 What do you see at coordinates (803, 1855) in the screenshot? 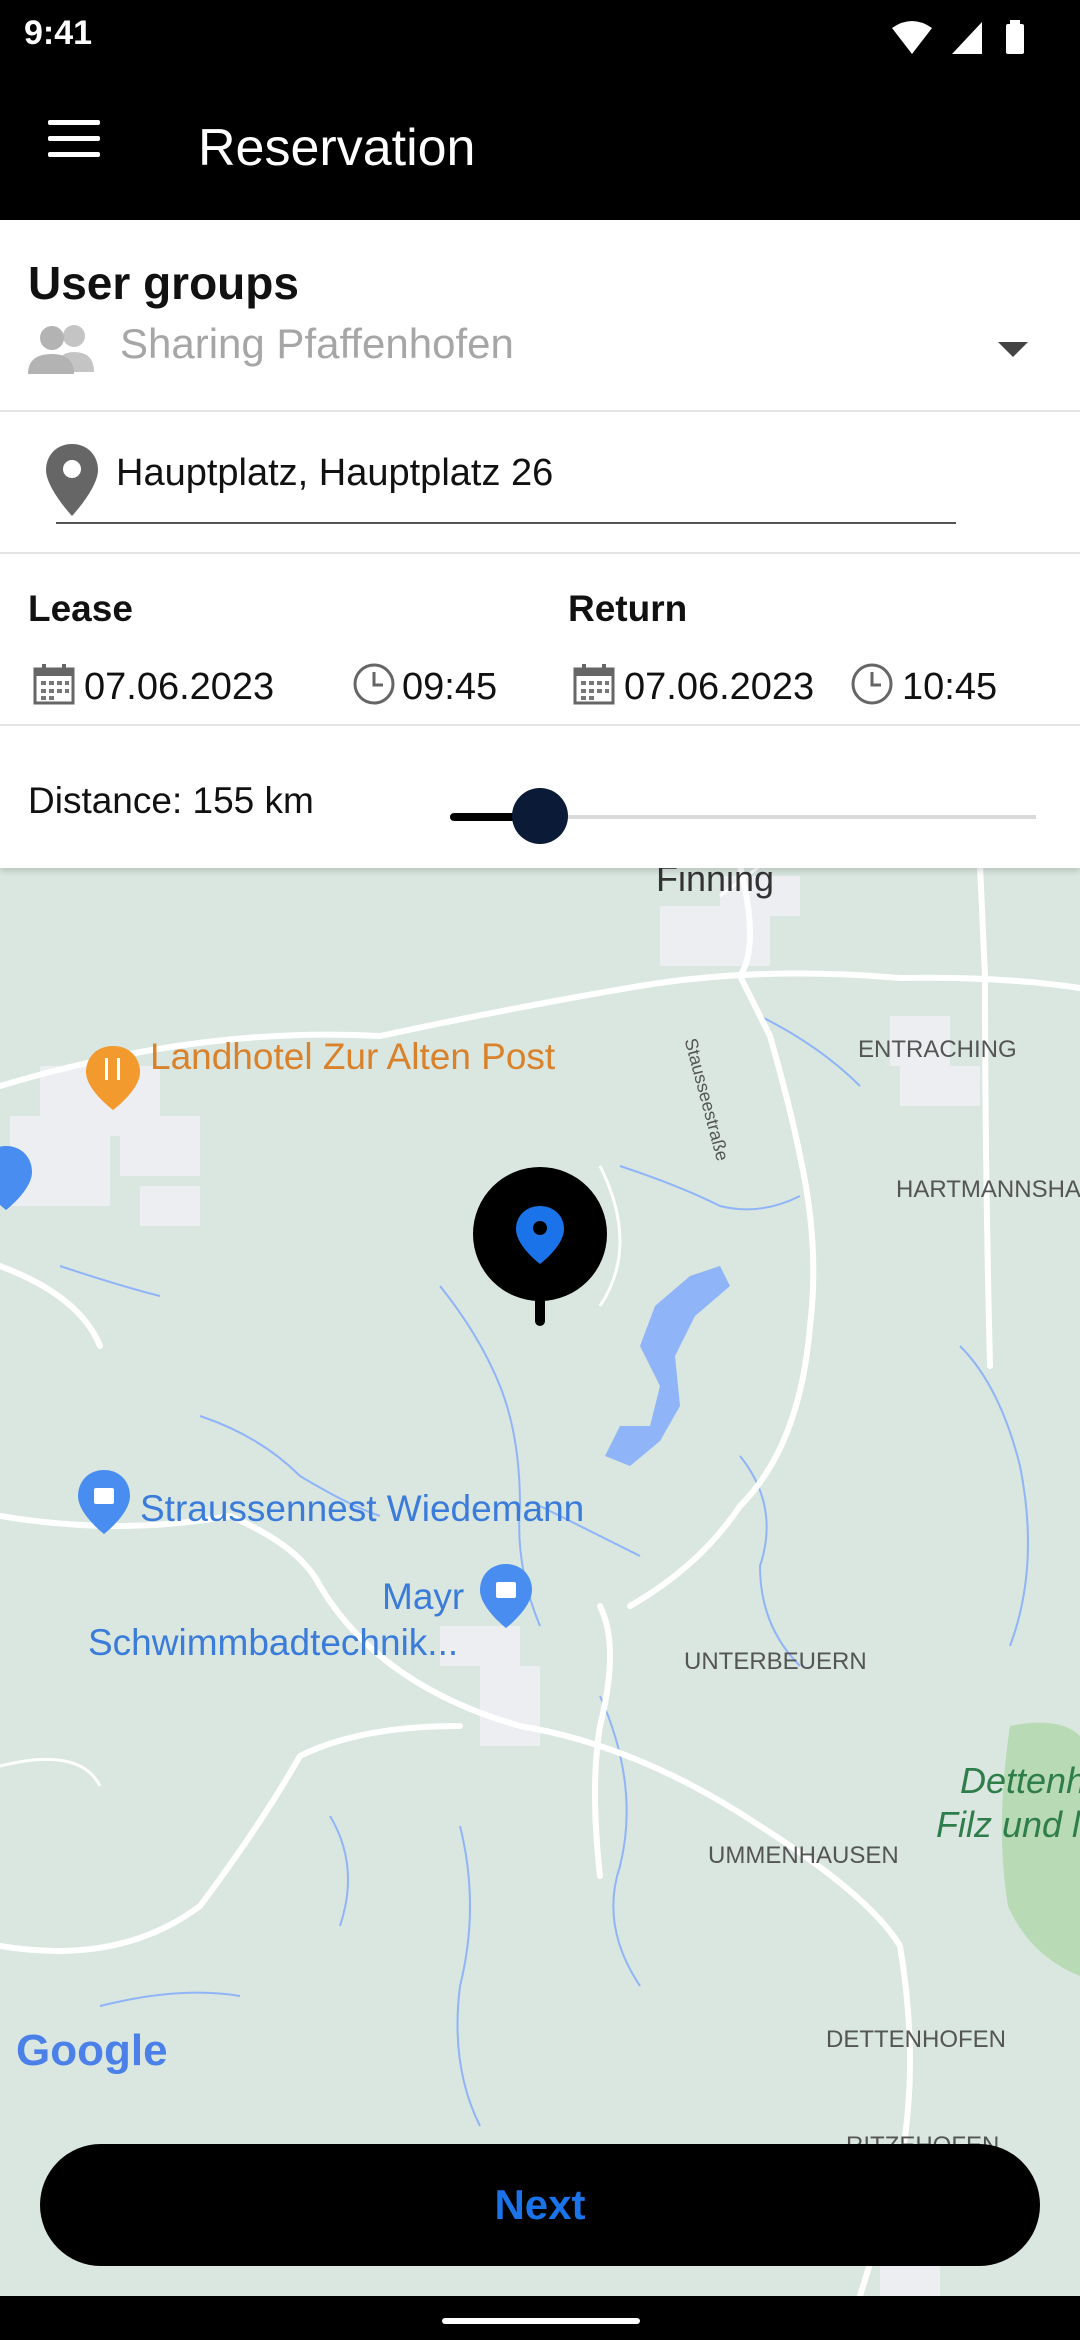
I see `map-label-ummenhausen: UMMENHAUSEN` at bounding box center [803, 1855].